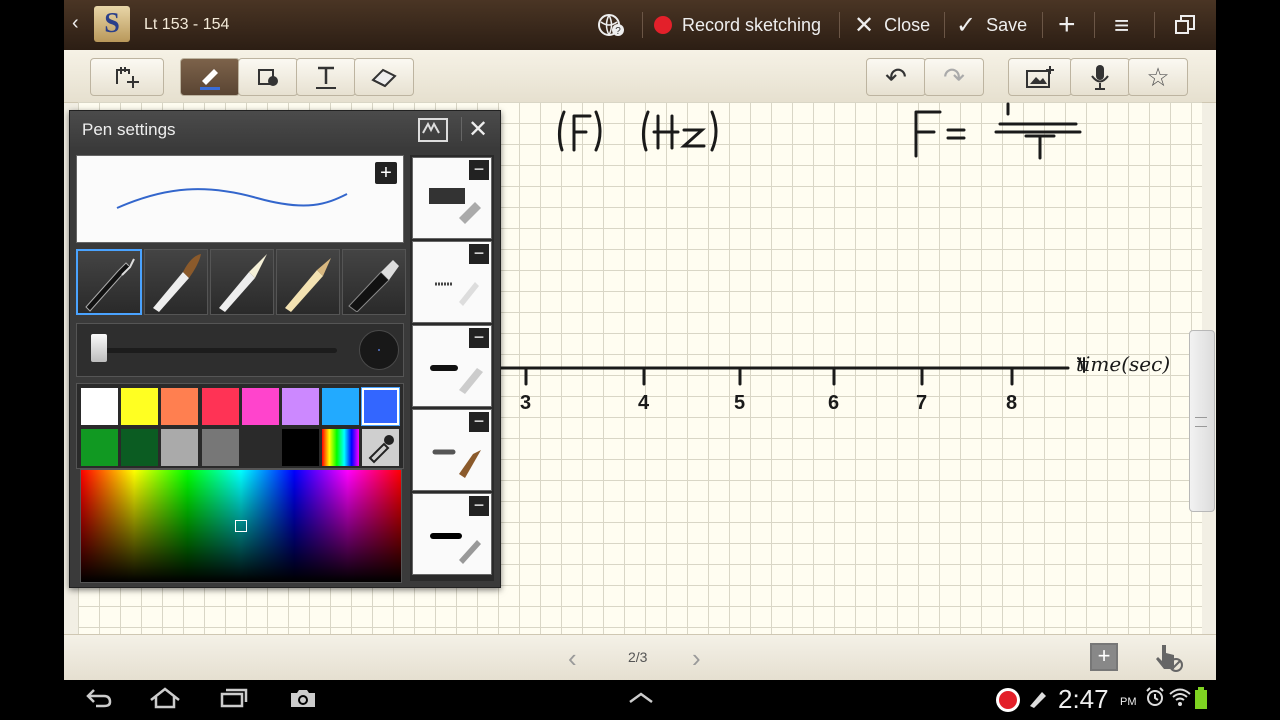 The height and width of the screenshot is (720, 1280). I want to click on pen-settings-header: Pen settings ✕, so click(285, 129).